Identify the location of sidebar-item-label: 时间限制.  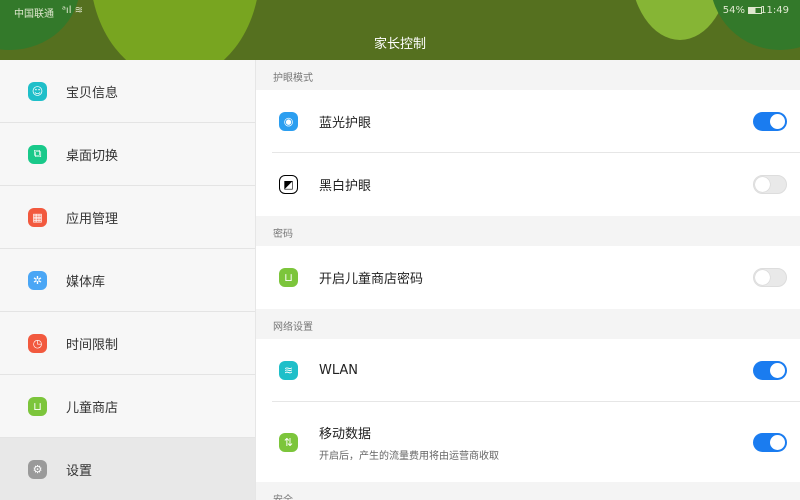
(92, 345).